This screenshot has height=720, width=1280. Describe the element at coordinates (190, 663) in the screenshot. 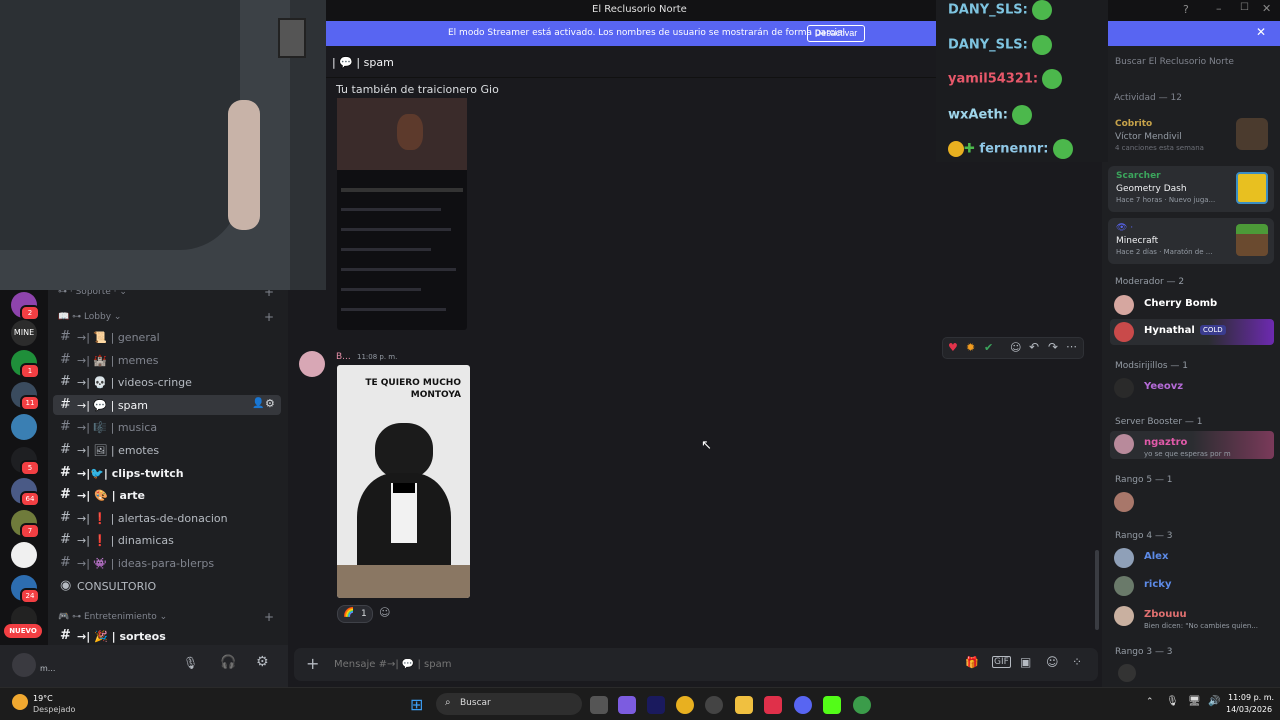

I see `microphone-icon: 🎙` at that location.